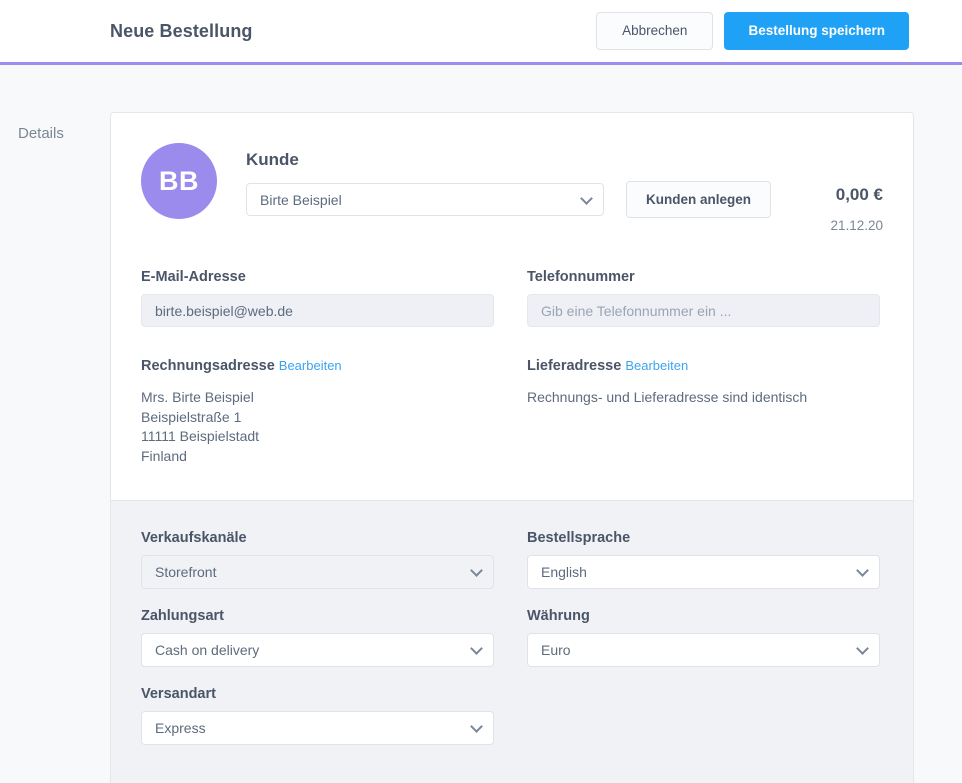 The image size is (962, 783). I want to click on order-language-group: Bestellsprache English, so click(703, 559).